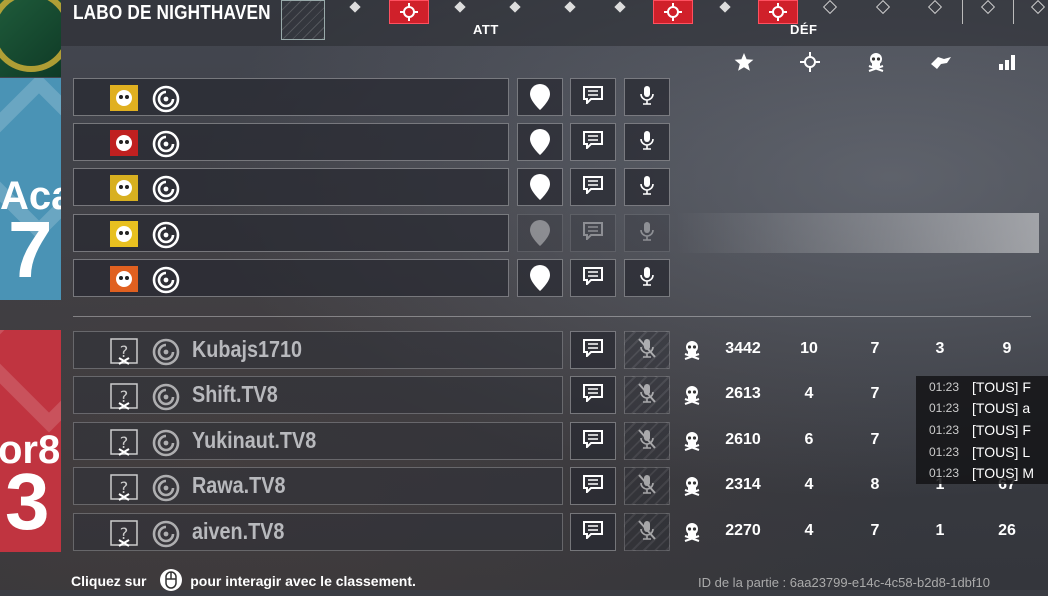 The image size is (1048, 596). What do you see at coordinates (982, 451) in the screenshot?
I see `chat-message: 01:23 [TOUS] L` at bounding box center [982, 451].